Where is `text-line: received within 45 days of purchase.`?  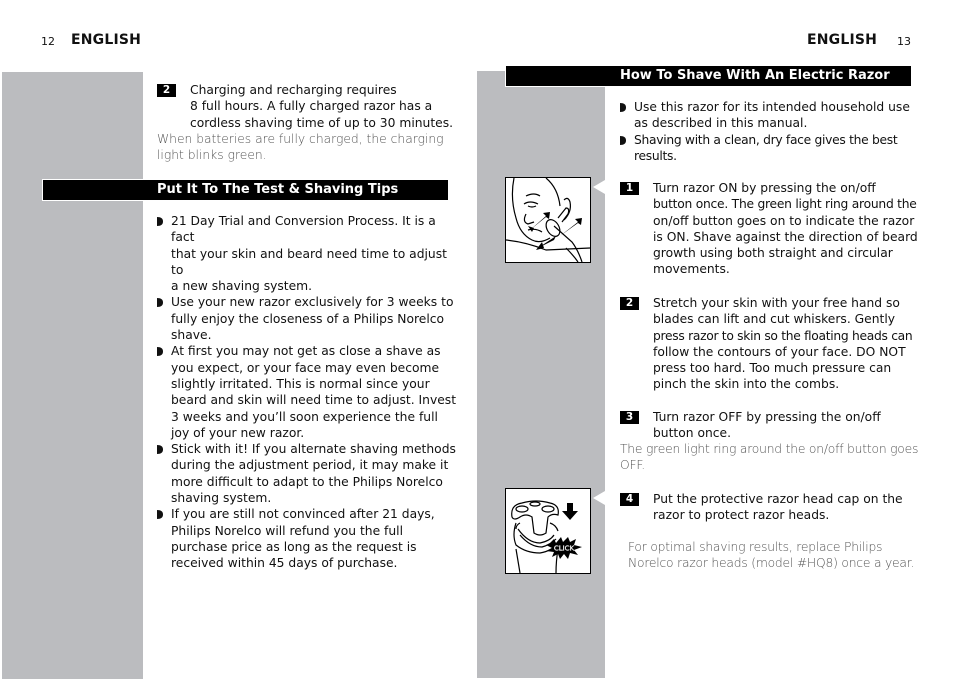
text-line: received within 45 days of purchase. is located at coordinates (284, 563).